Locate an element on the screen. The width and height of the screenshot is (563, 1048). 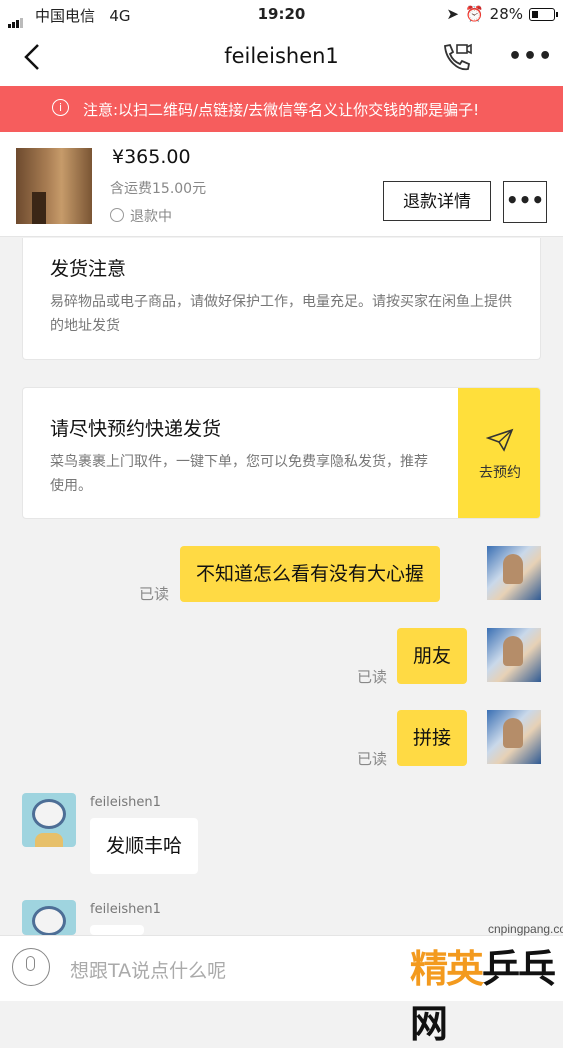
battery-icon is located at coordinates (543, 14).